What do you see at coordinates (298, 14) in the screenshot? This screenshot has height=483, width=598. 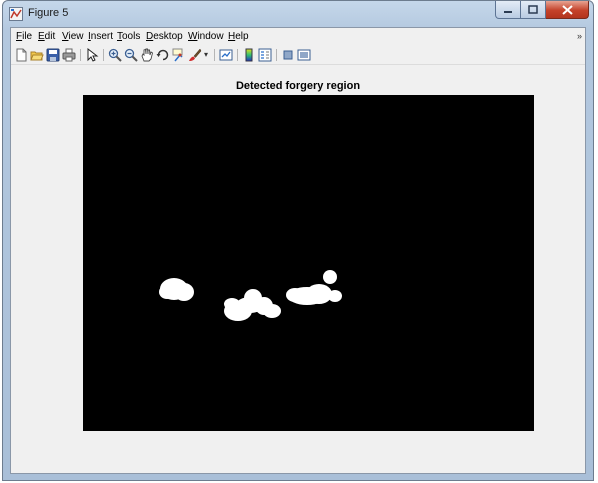 I see `title-bar: Figure 5` at bounding box center [298, 14].